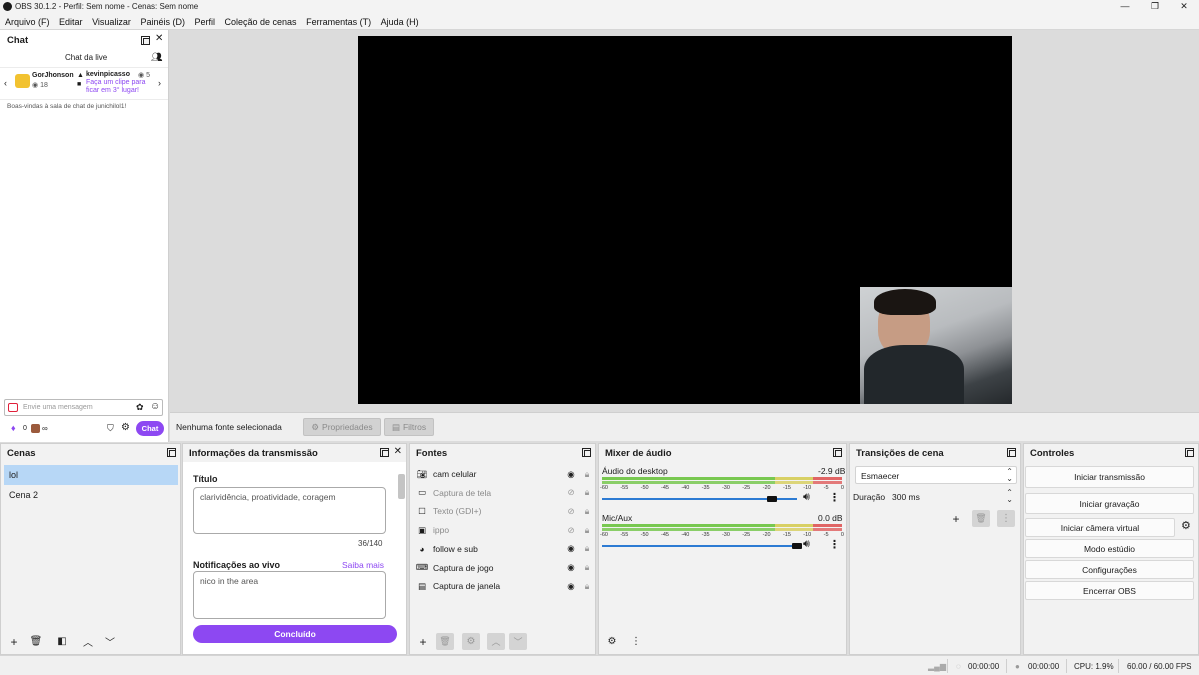 Image resolution: width=1199 pixels, height=675 pixels. What do you see at coordinates (363, 565) in the screenshot?
I see `learn-more-link: Saiba mais` at bounding box center [363, 565].